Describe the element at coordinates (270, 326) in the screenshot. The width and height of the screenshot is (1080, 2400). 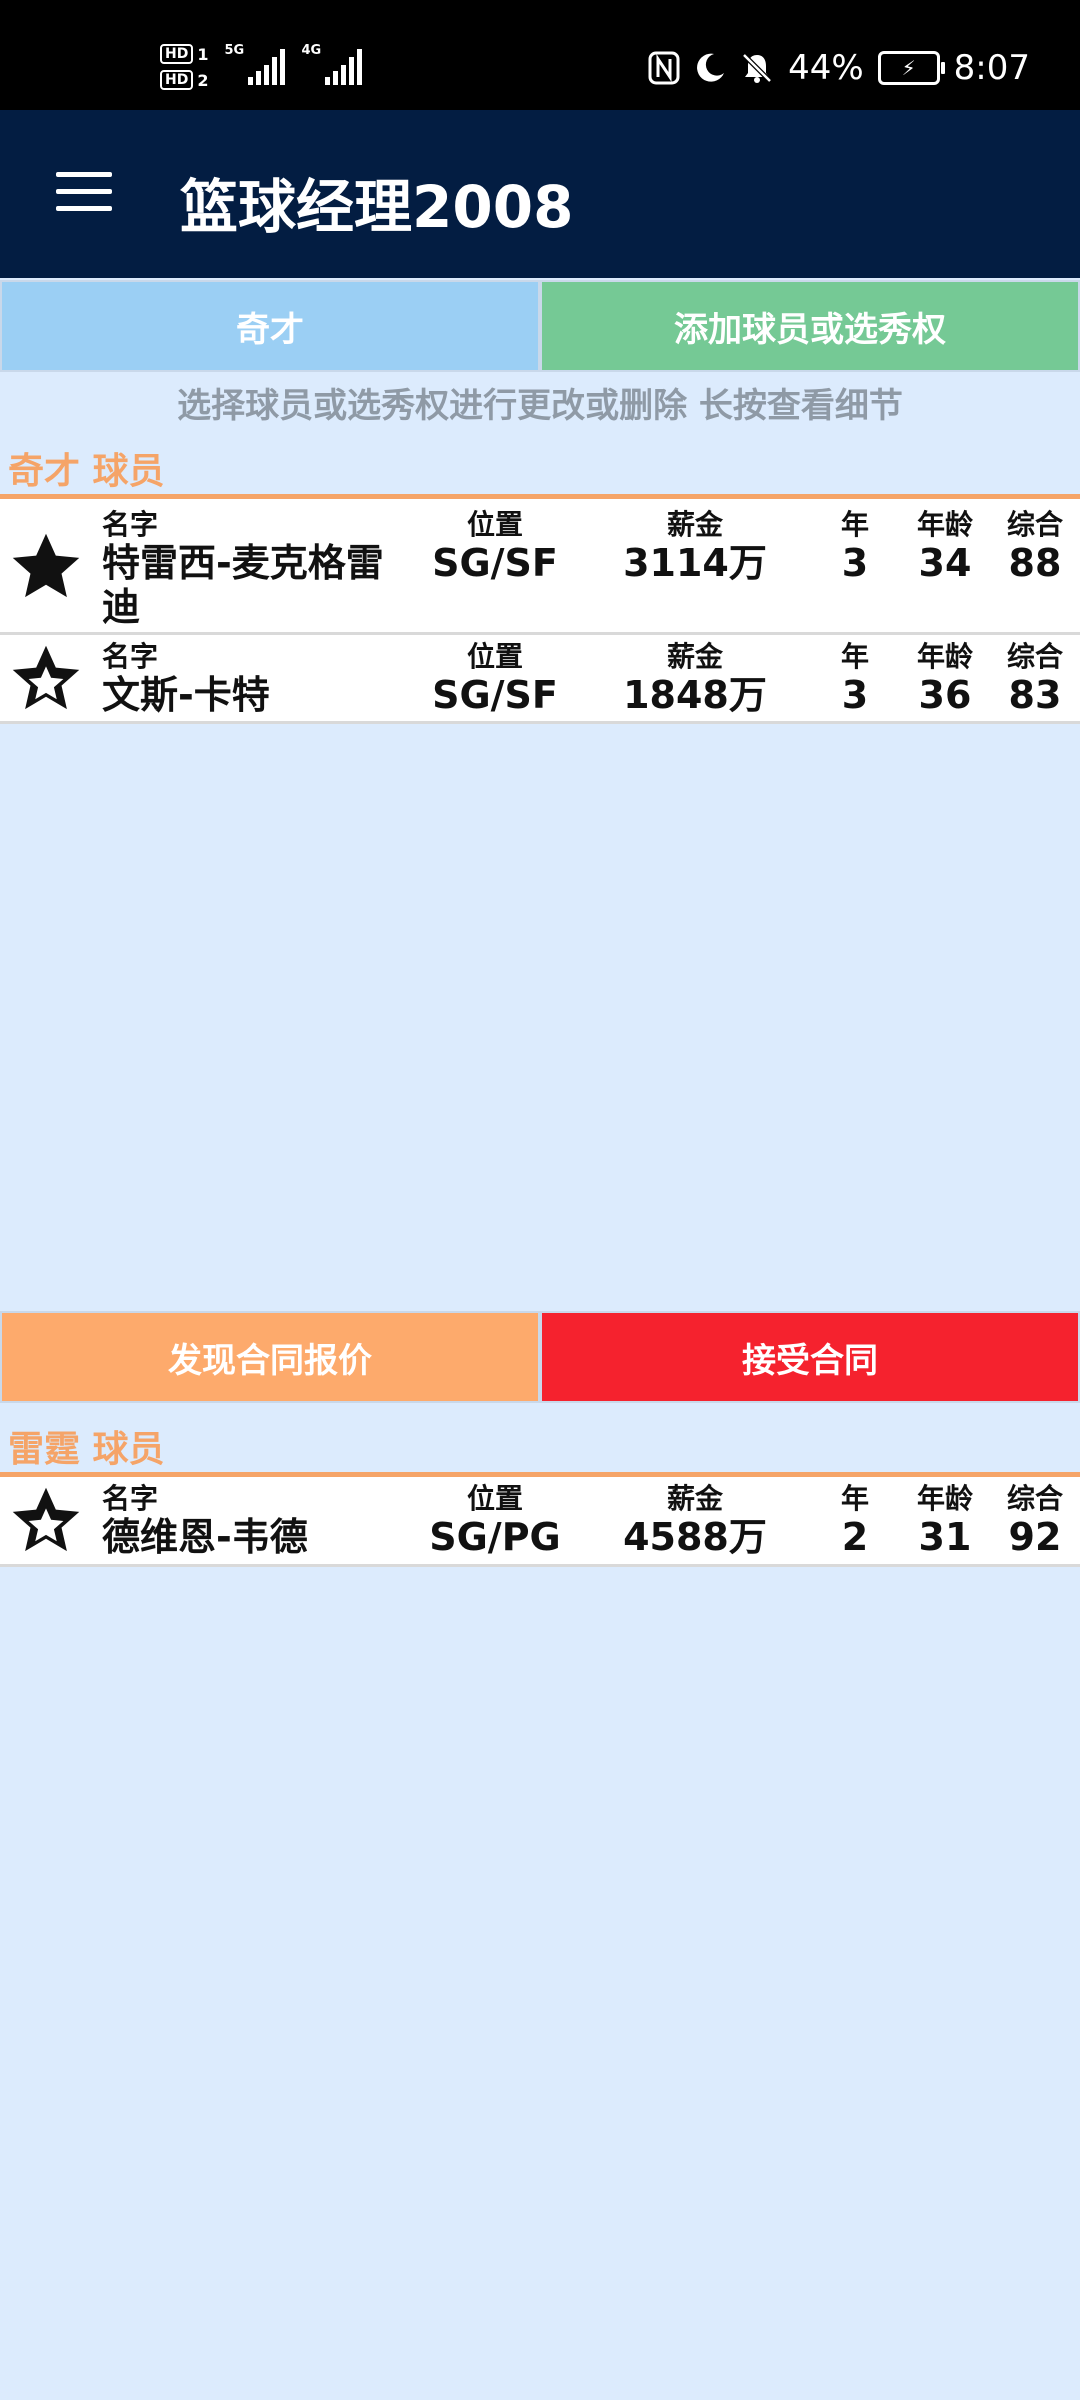
I see `team-select-button: 奇才` at that location.